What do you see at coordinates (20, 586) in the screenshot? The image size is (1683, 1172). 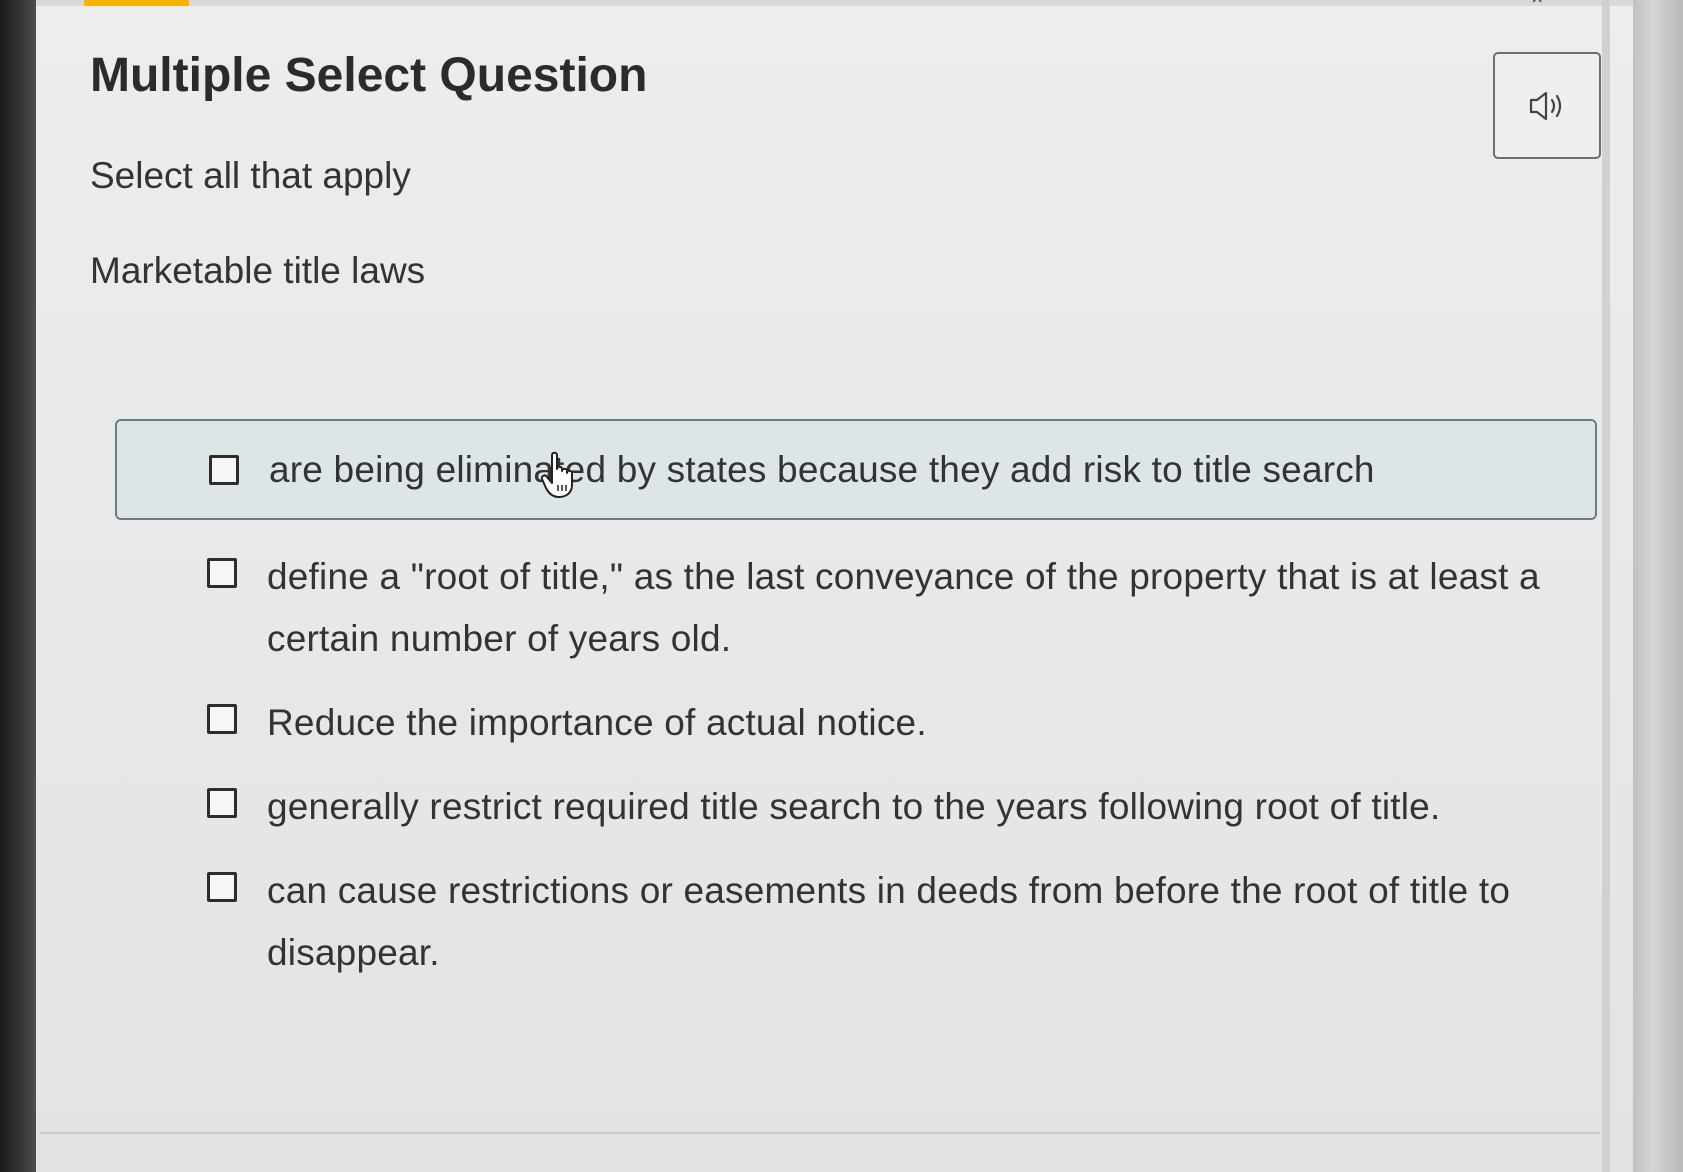 I see `device-bezel-left` at bounding box center [20, 586].